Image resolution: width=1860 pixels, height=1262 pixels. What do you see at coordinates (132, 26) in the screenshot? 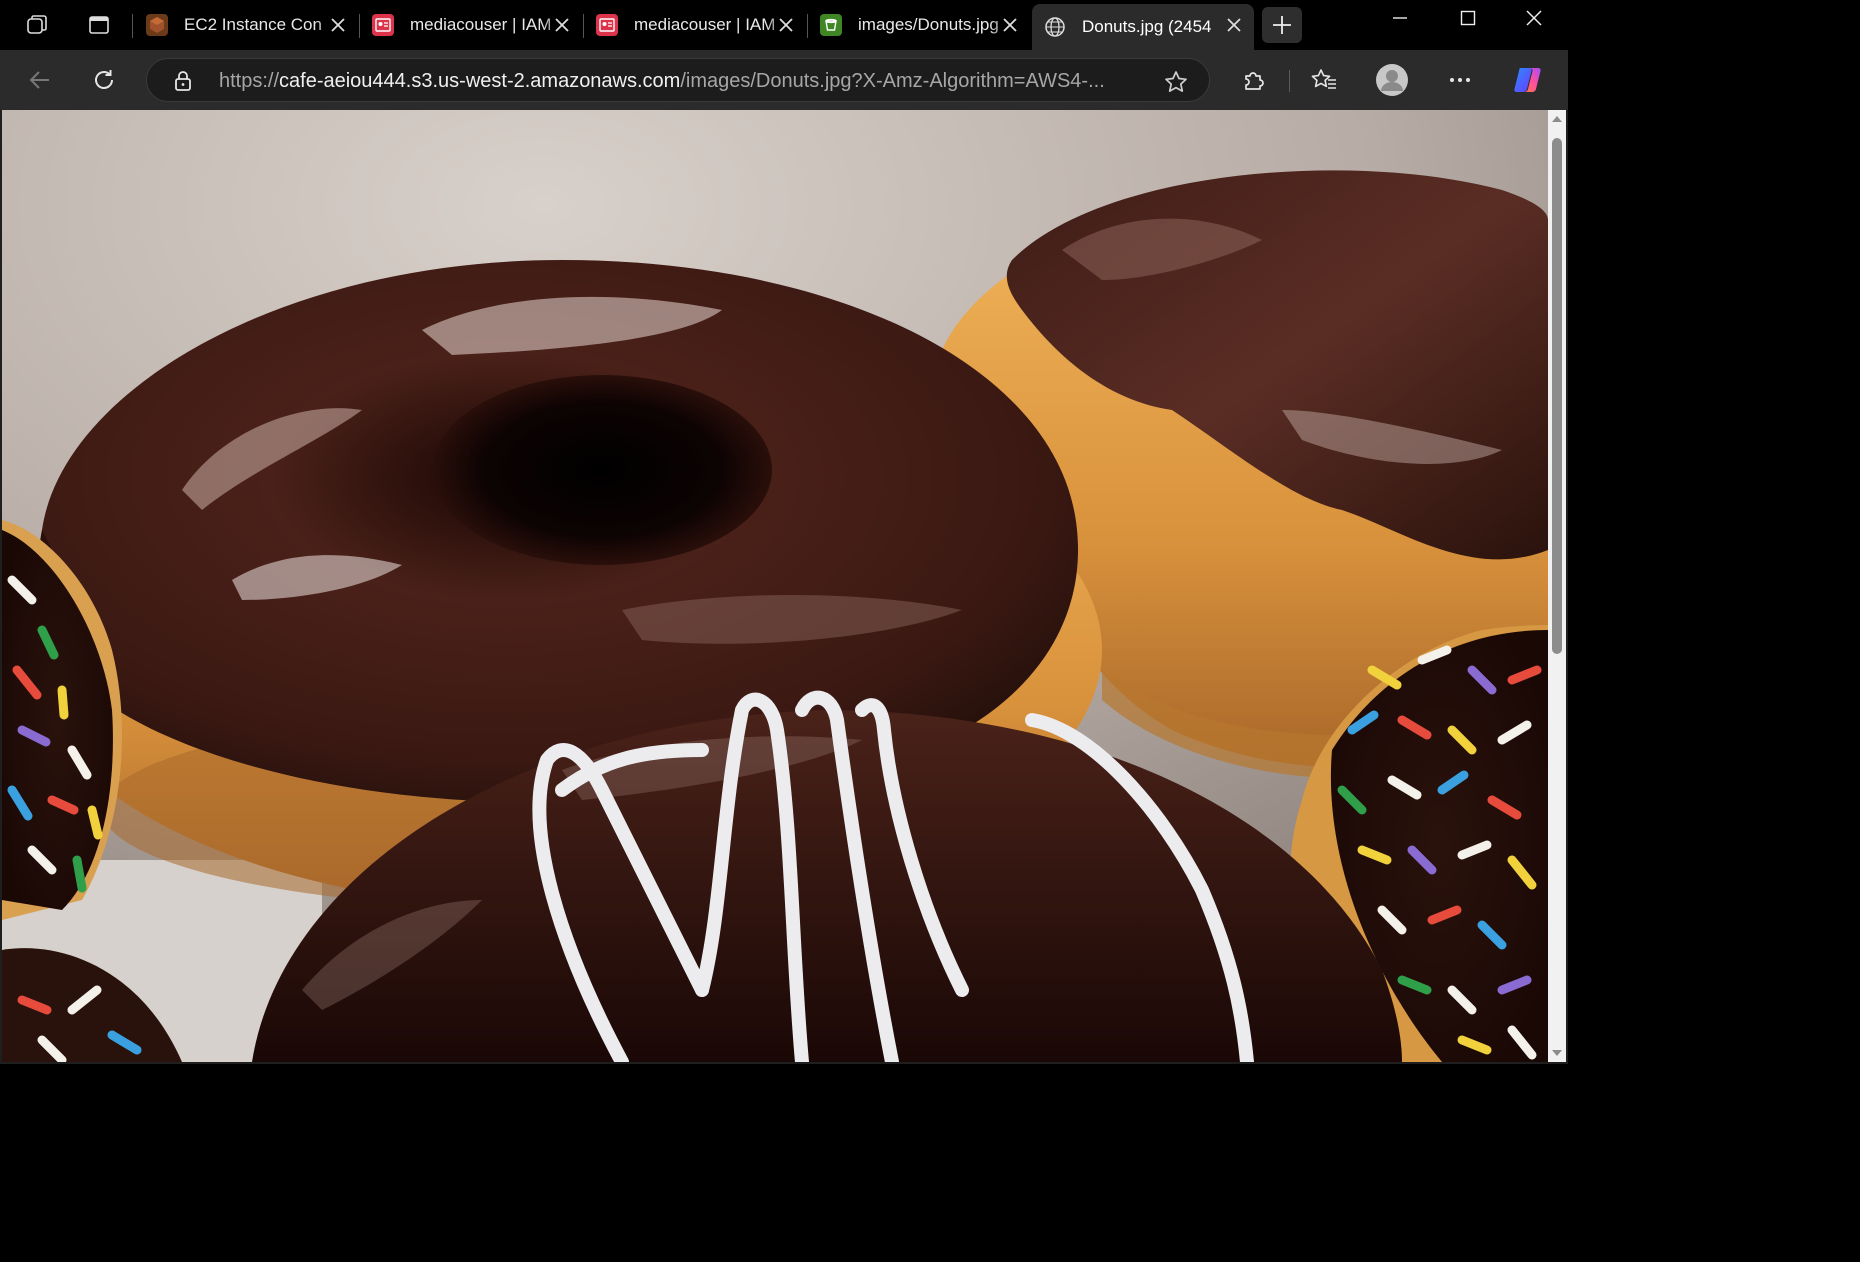
I see `tab-separator` at bounding box center [132, 26].